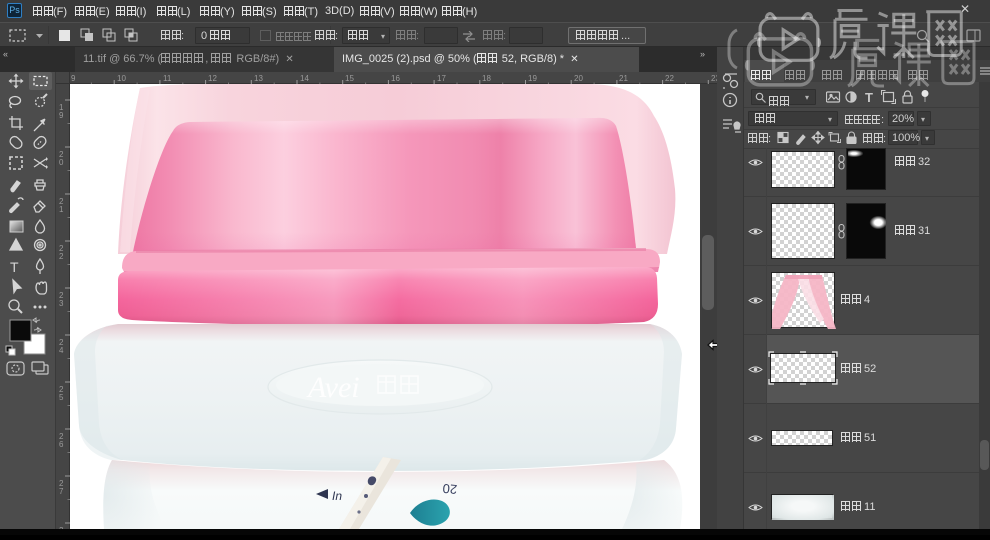 The image size is (990, 540). I want to click on svg-text: Avei, so click(333, 387).